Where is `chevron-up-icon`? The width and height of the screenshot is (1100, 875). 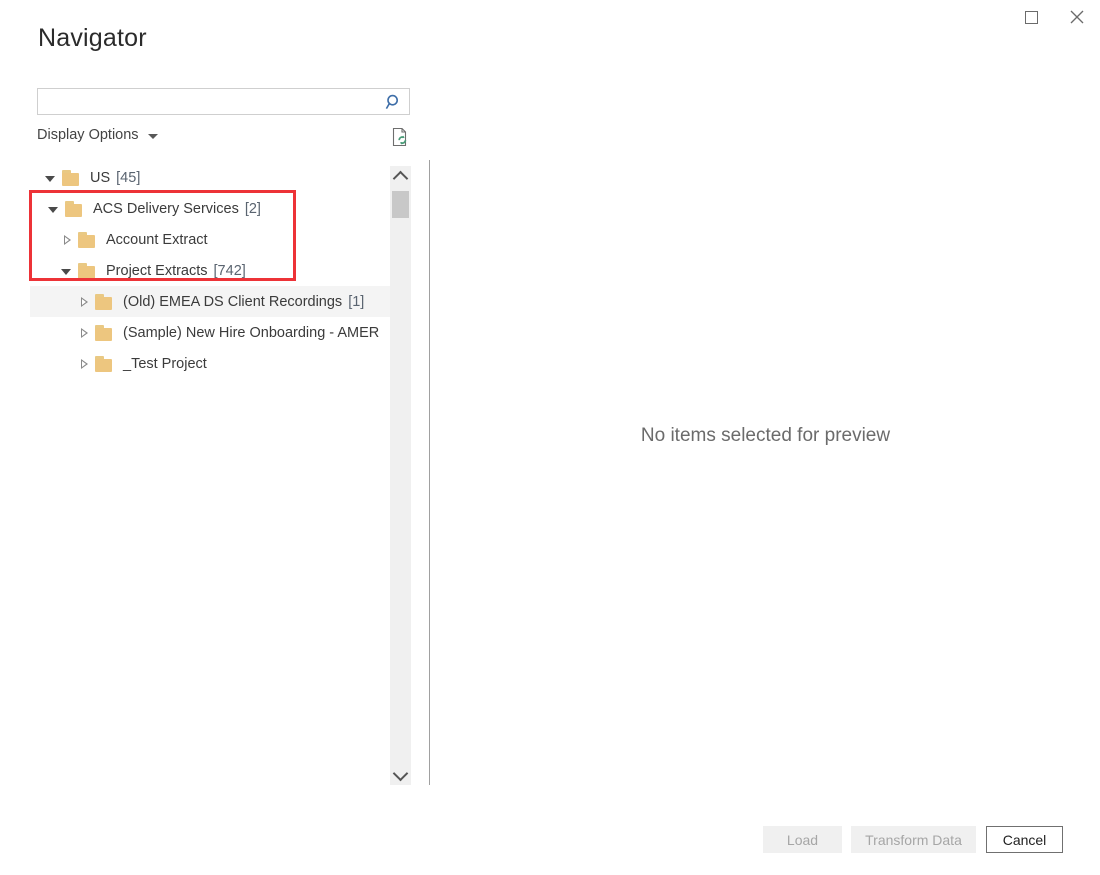 chevron-up-icon is located at coordinates (400, 178).